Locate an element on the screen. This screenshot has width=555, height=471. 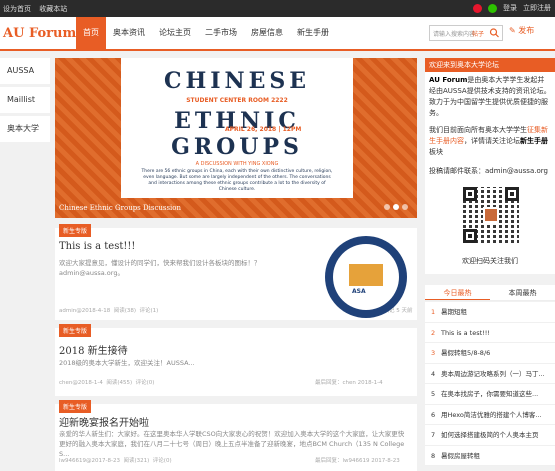
post-title: 2018 新生接待 is located at coordinates (93, 349).